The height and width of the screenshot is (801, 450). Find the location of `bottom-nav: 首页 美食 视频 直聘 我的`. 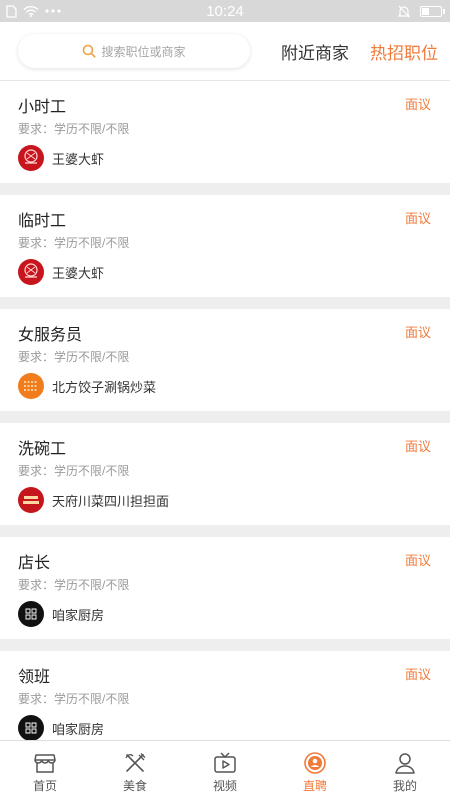

bottom-nav: 首页 美食 视频 直聘 我的 is located at coordinates (225, 770).